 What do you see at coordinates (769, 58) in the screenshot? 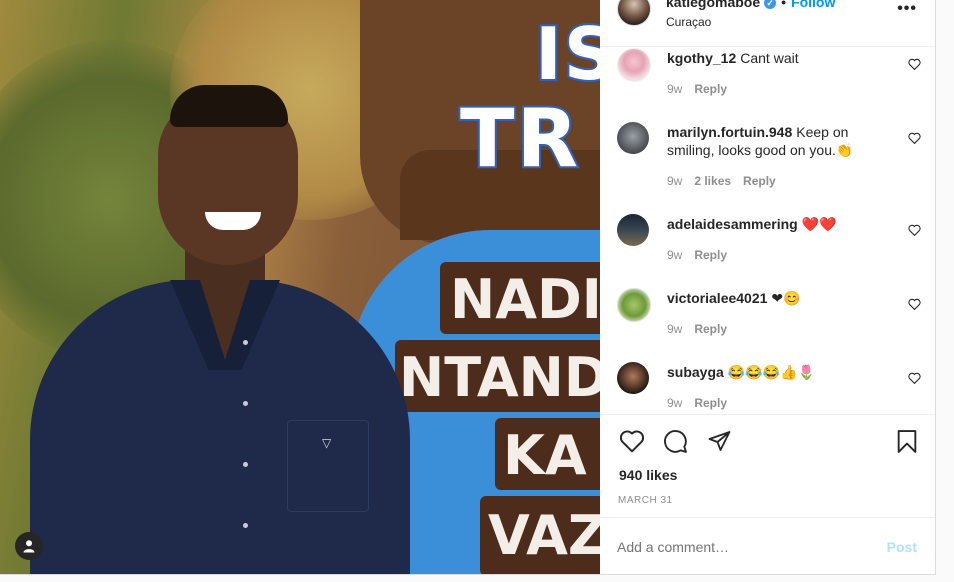
I see `comment-body: Cant wait` at bounding box center [769, 58].